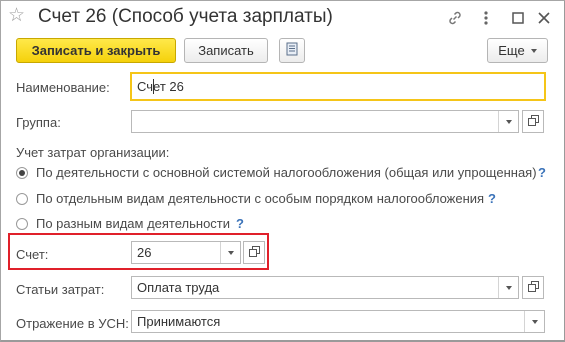  Describe the element at coordinates (160, 86) in the screenshot. I see `name-value: Счет 26` at that location.